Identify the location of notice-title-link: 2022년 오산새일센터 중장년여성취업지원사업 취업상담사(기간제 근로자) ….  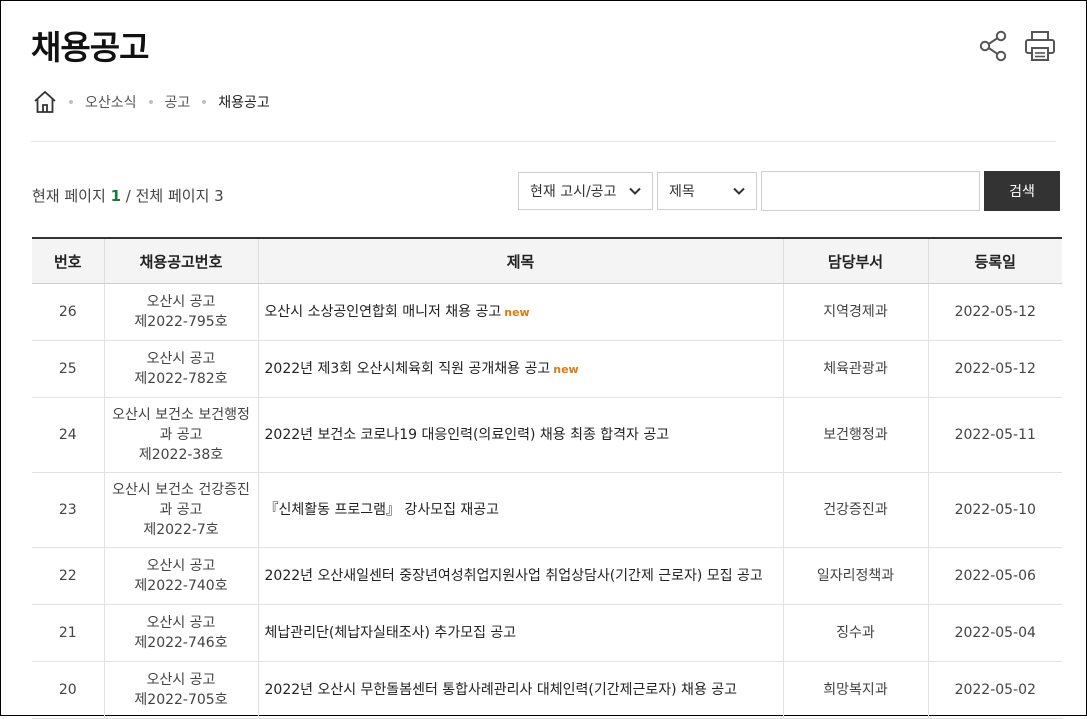
(514, 576).